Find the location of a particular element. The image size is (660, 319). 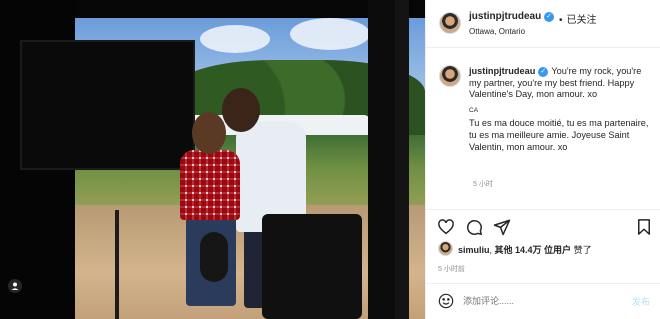

photo-monitor is located at coordinates (107, 105).